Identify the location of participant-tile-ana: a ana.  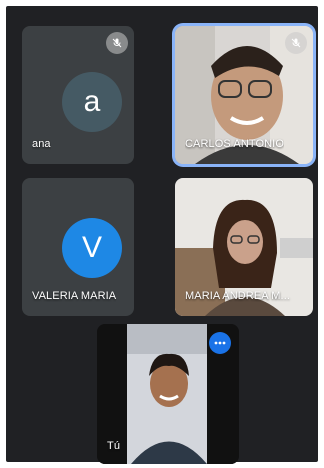
(78, 95).